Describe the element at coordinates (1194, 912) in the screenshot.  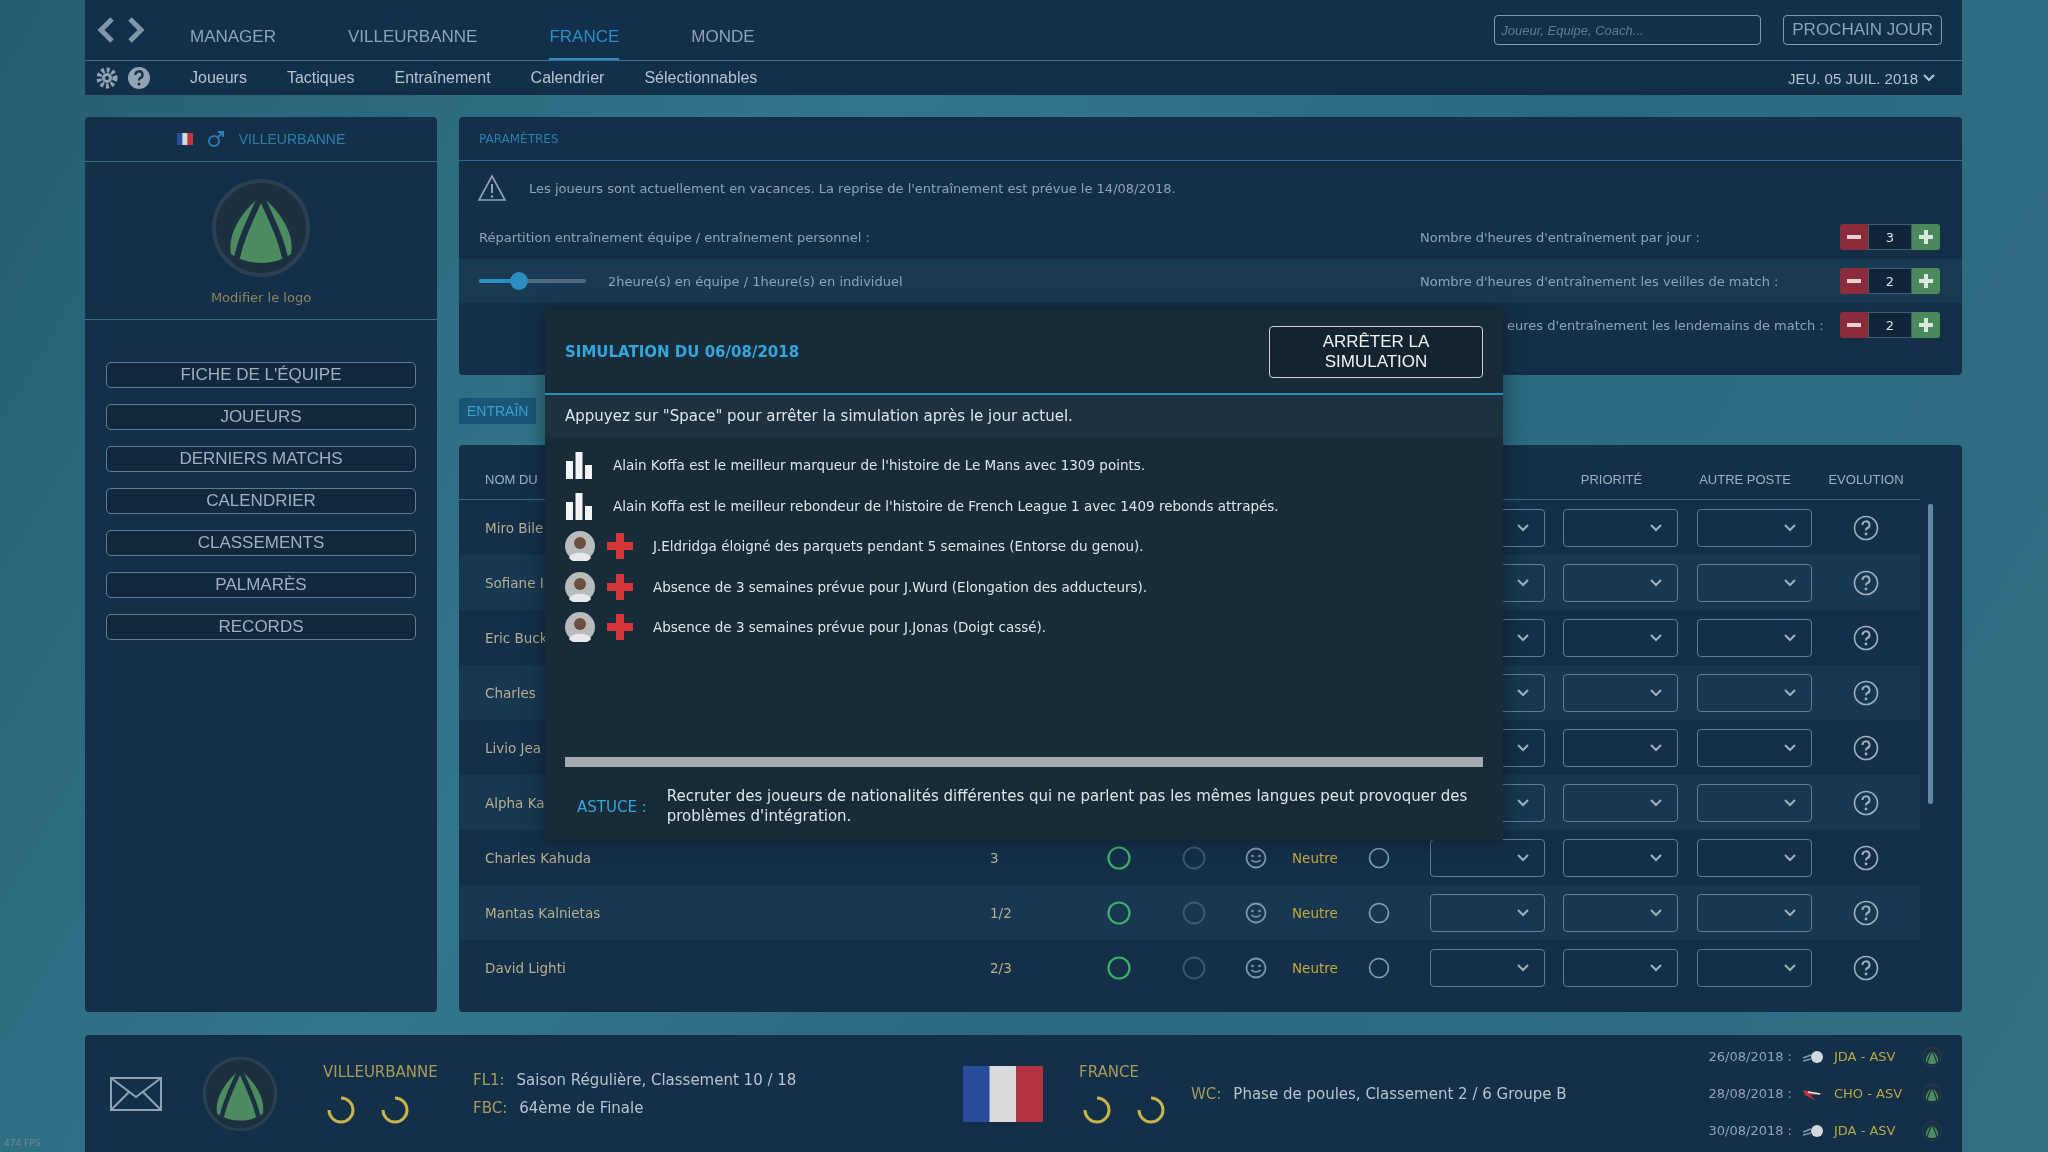
I see `form-icon` at that location.